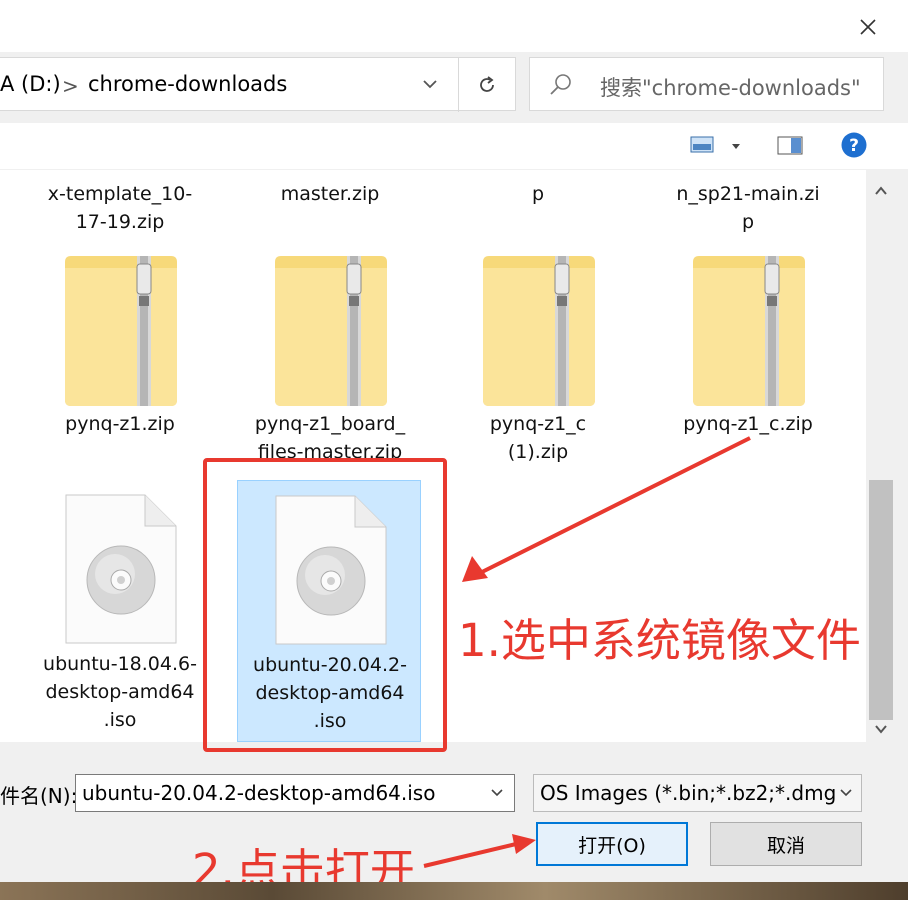 The width and height of the screenshot is (908, 900). What do you see at coordinates (325, 605) in the screenshot?
I see `highlight-box` at bounding box center [325, 605].